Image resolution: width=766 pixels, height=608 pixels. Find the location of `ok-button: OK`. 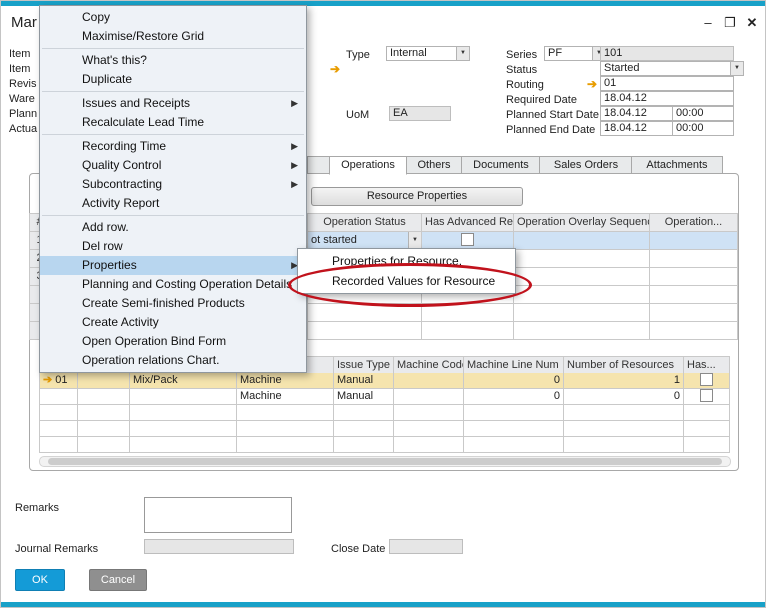

ok-button: OK is located at coordinates (40, 580).